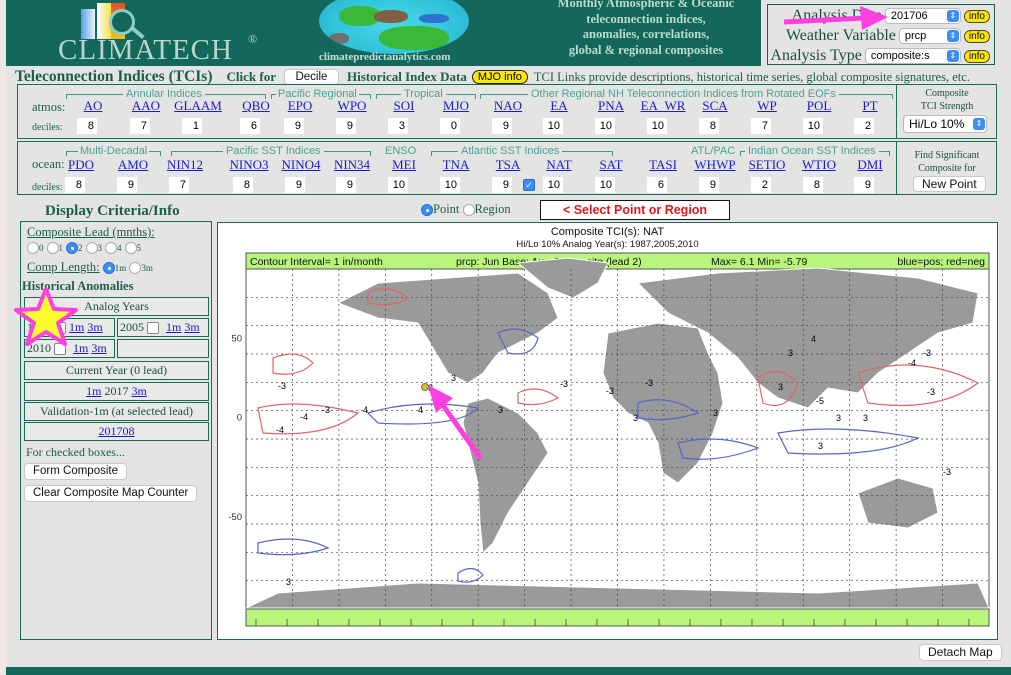 This screenshot has height=675, width=1011. What do you see at coordinates (870, 165) in the screenshot?
I see `tci-link-dmi: DMI` at bounding box center [870, 165].